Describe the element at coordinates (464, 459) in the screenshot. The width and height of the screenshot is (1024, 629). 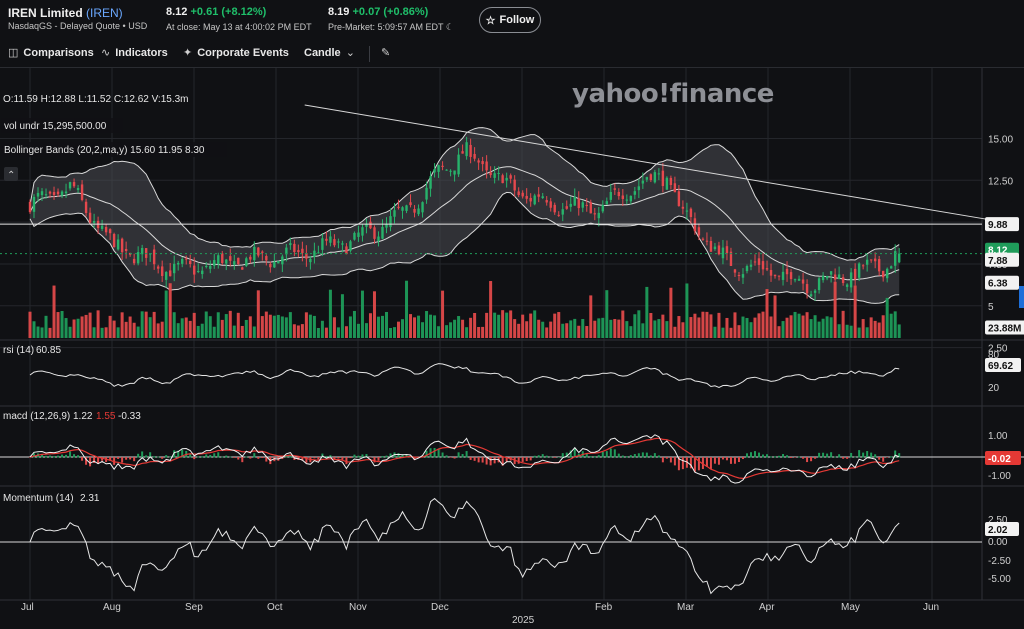
I see `macd-line` at that location.